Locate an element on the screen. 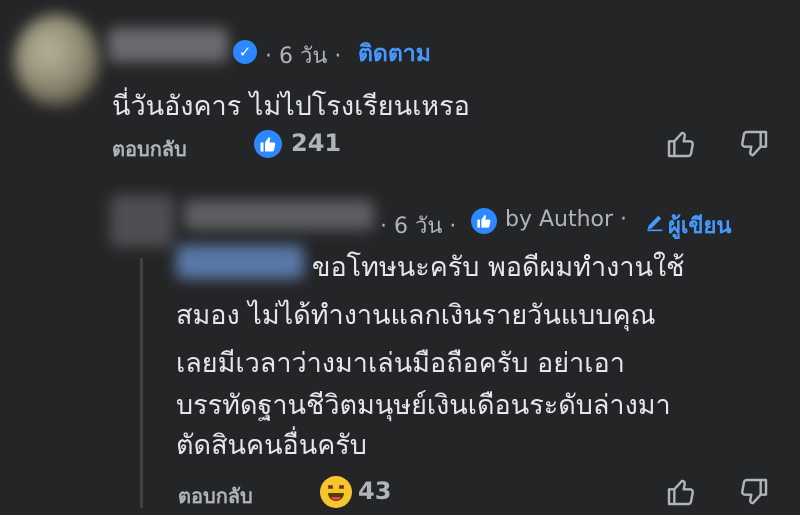 This screenshot has height=515, width=800. by-author-label: by Author · is located at coordinates (566, 219).